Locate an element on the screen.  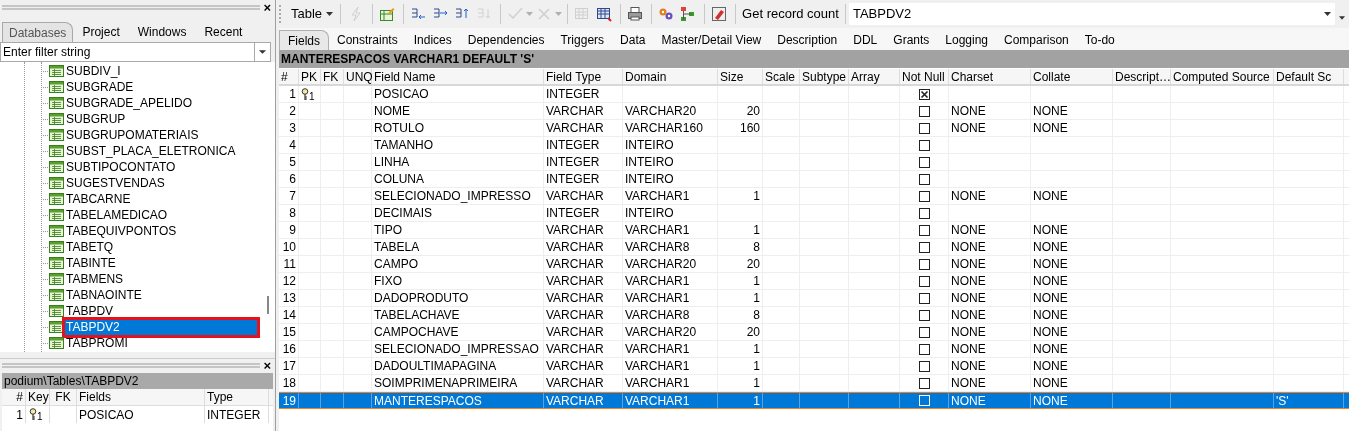
column-header: Type is located at coordinates (237, 397).